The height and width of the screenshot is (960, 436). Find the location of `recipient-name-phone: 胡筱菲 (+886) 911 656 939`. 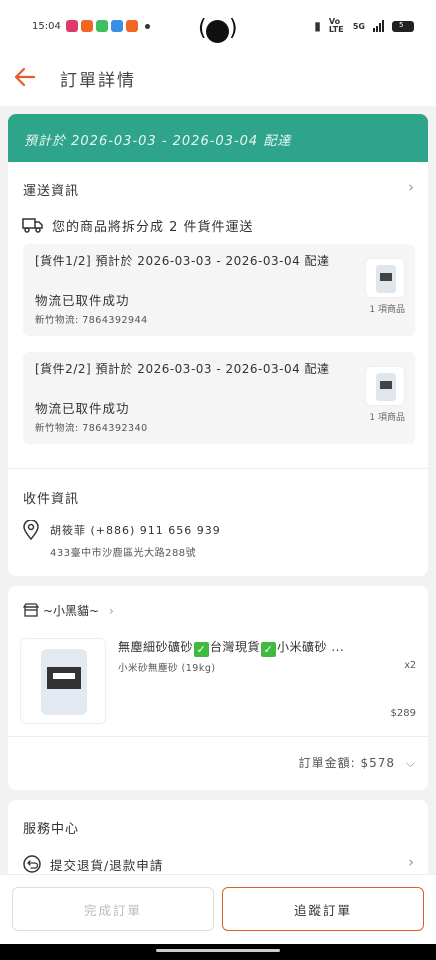

recipient-name-phone: 胡筱菲 (+886) 911 656 939 is located at coordinates (135, 530).